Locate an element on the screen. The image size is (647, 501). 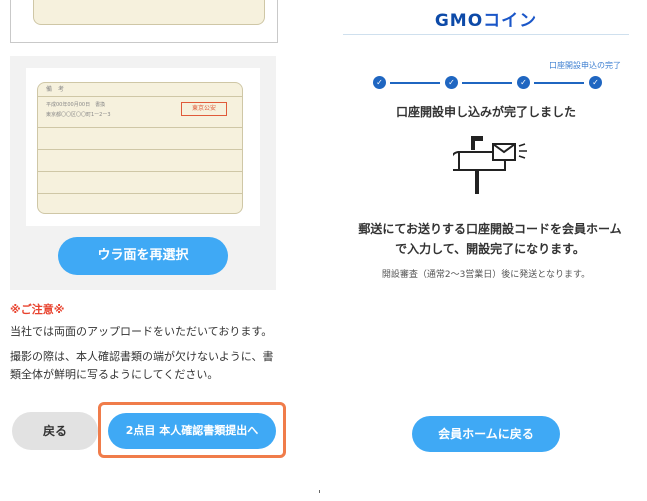
mail-instruction: 郵送にてお送りする口座開設コードを会員ホームで入力して、開設完了になります。 is located at coordinates (490, 239).